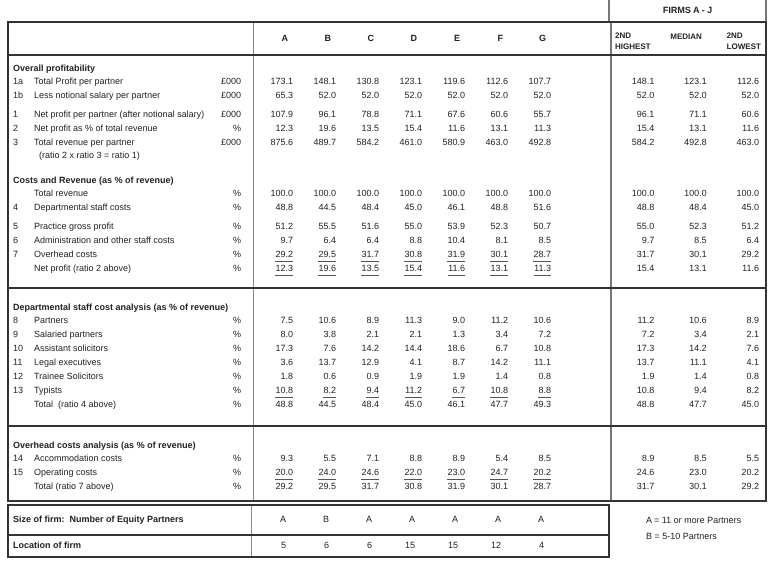 Image resolution: width=775 pixels, height=565 pixels. What do you see at coordinates (643, 142) in the screenshot?
I see `stat-cell: 584.2` at bounding box center [643, 142].